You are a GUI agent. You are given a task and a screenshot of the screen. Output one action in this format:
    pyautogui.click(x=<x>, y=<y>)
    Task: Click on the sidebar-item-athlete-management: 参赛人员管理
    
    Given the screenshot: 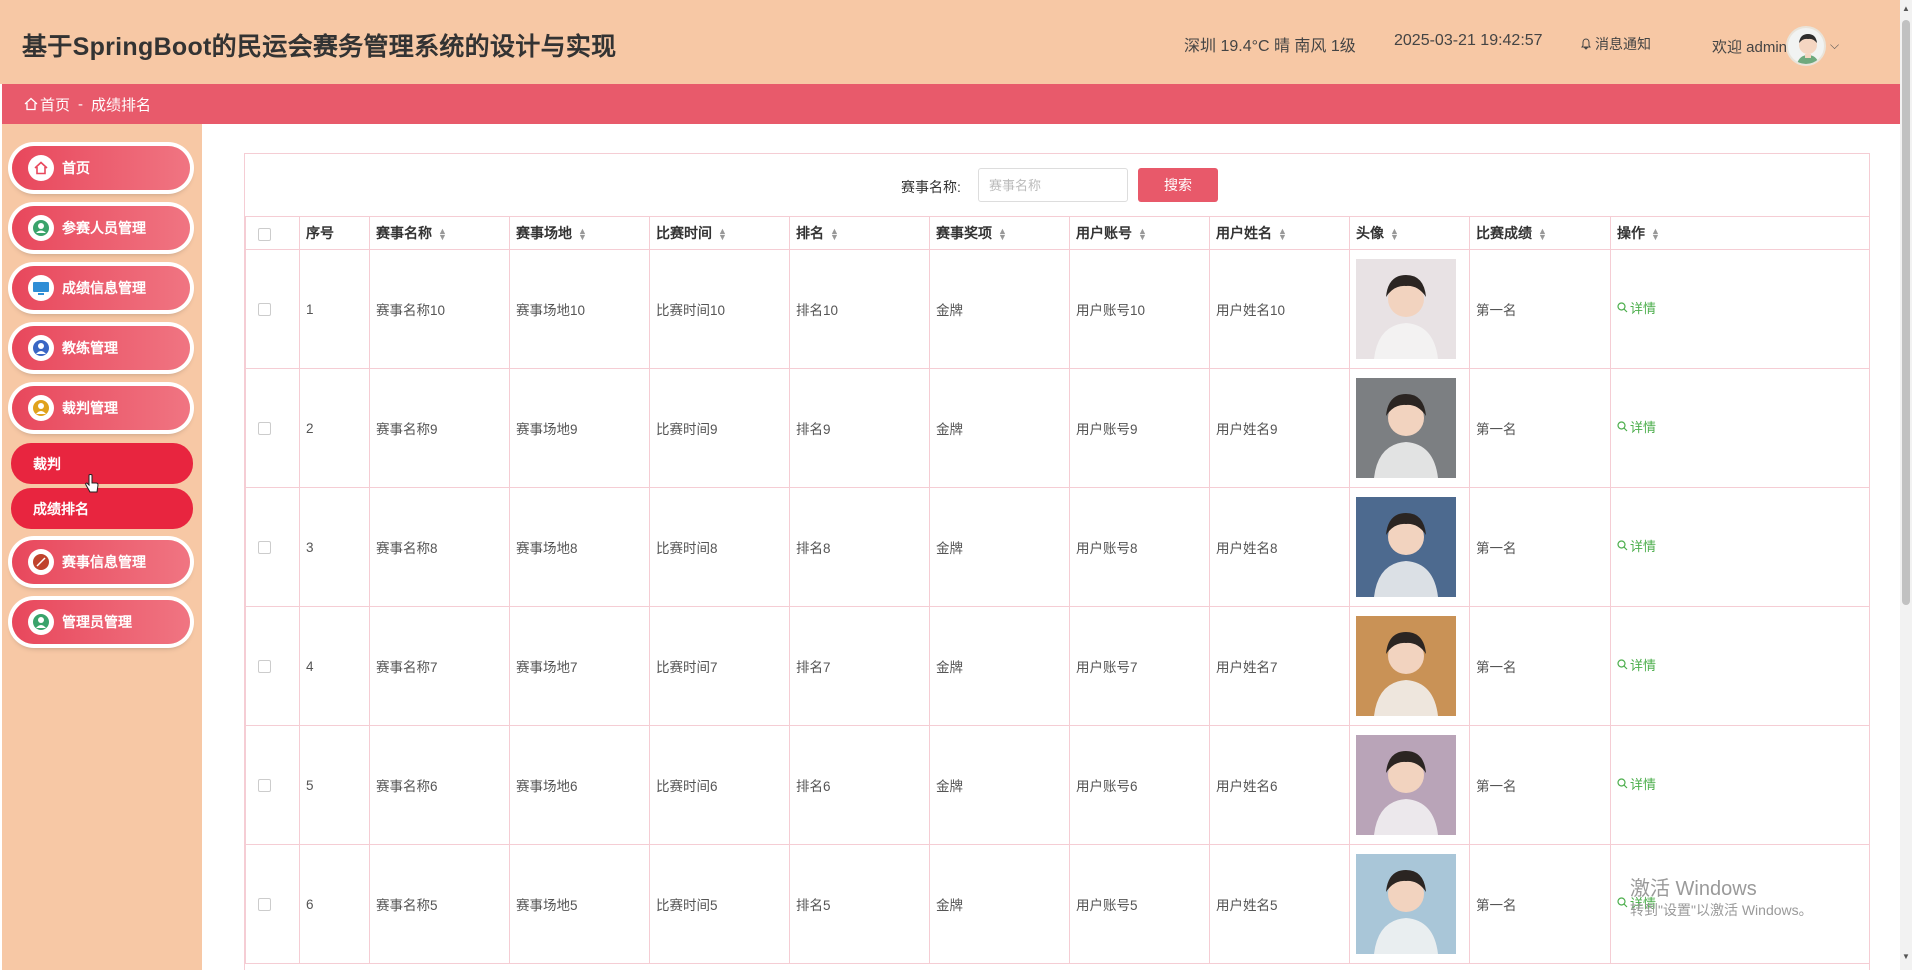 What is the action you would take?
    pyautogui.click(x=101, y=228)
    